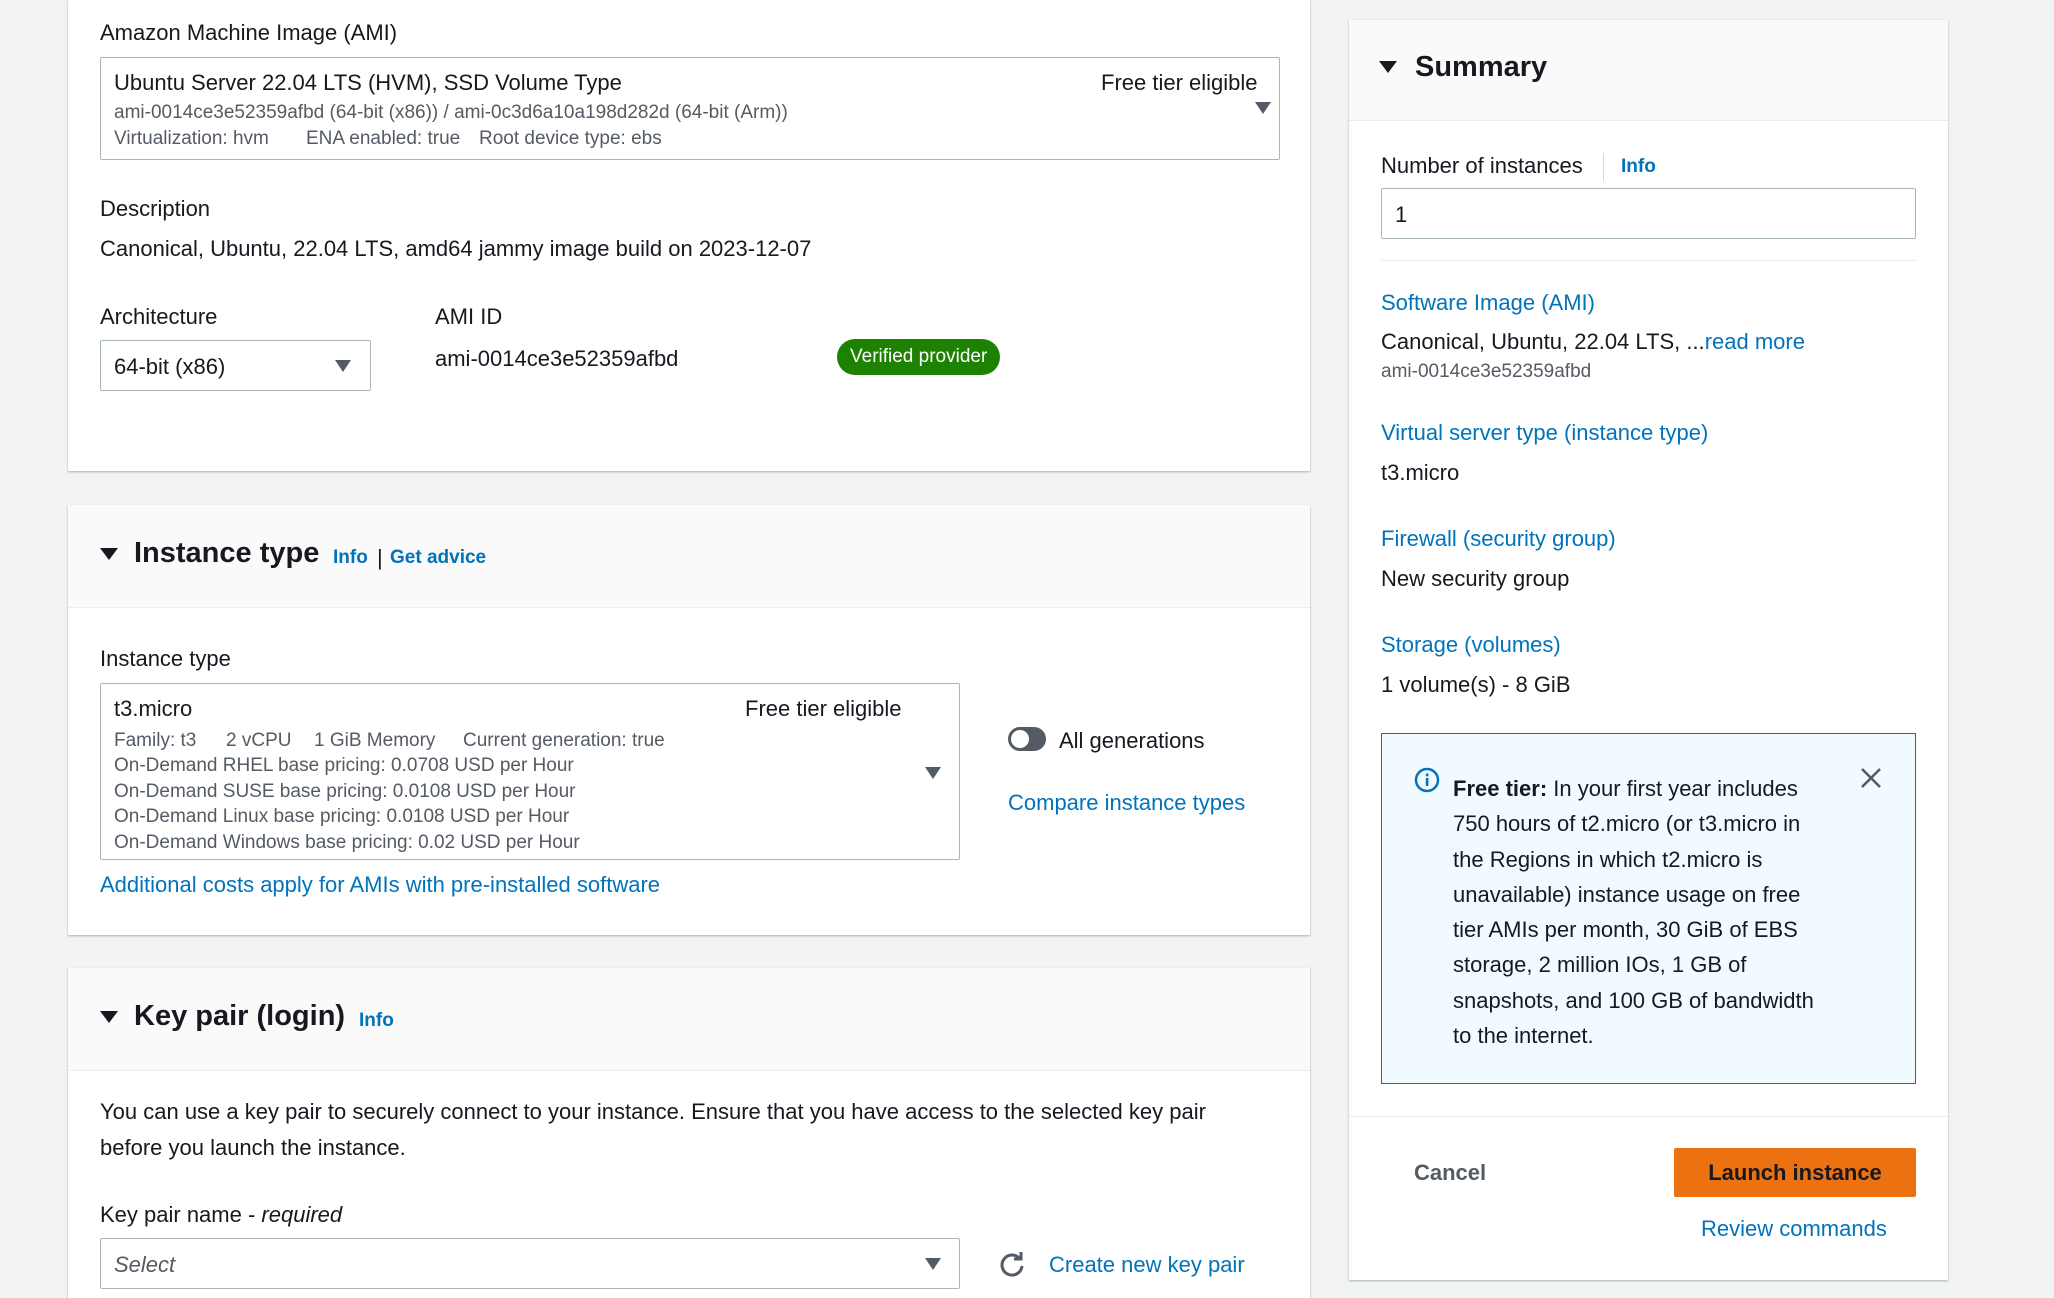 The width and height of the screenshot is (2054, 1298). What do you see at coordinates (570, 138) in the screenshot?
I see `ami-root-device: Root device type: ebs` at bounding box center [570, 138].